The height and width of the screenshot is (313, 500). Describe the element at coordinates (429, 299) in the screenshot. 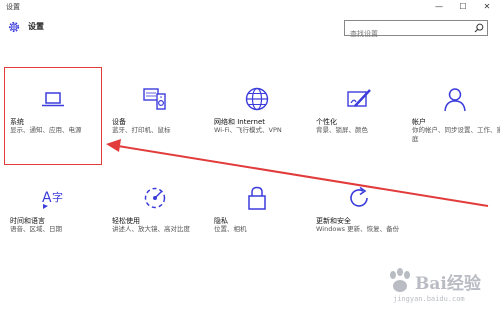

I see `watermark-url: jingyan.baidu.com` at that location.